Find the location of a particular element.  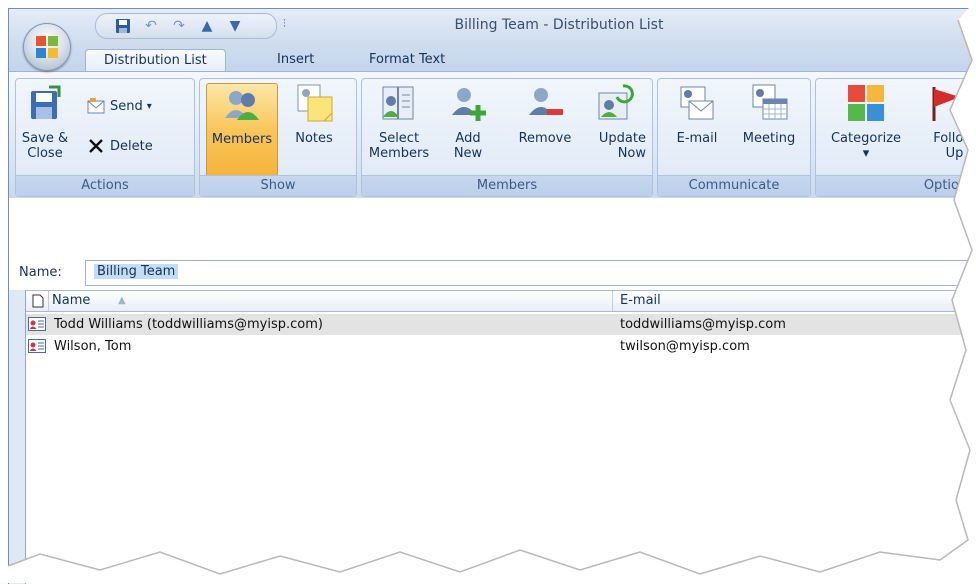

delete-button: Delete is located at coordinates (119, 146).